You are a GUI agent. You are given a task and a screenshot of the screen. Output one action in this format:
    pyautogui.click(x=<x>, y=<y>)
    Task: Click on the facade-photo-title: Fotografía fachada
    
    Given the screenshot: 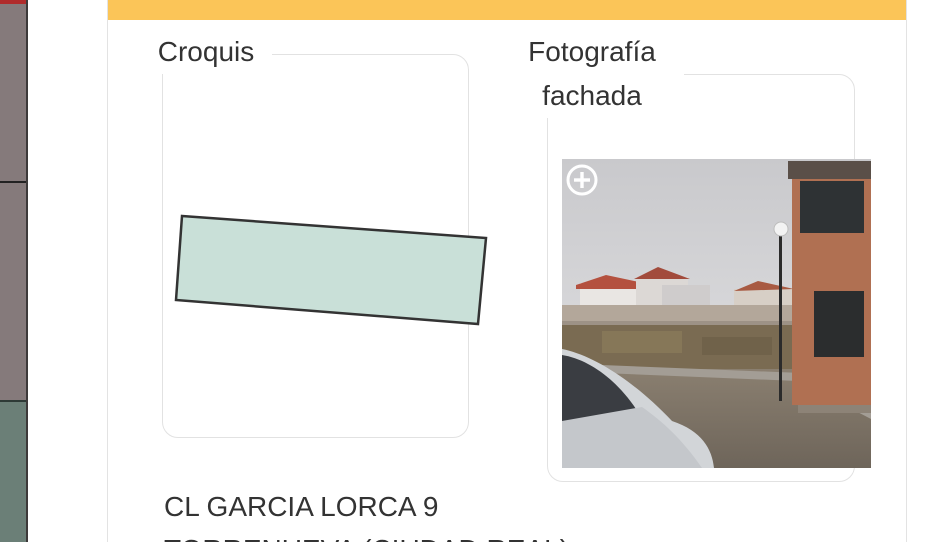 What is the action you would take?
    pyautogui.click(x=592, y=74)
    